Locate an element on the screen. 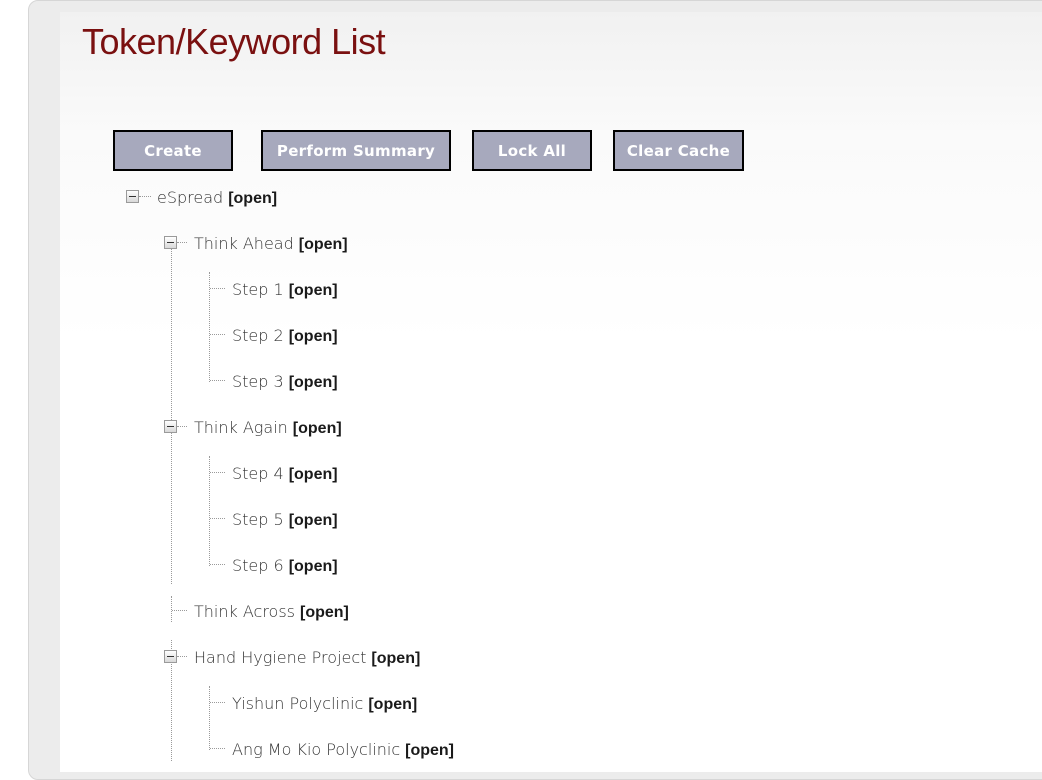  tree-node-label: Step 4 is located at coordinates (258, 473).